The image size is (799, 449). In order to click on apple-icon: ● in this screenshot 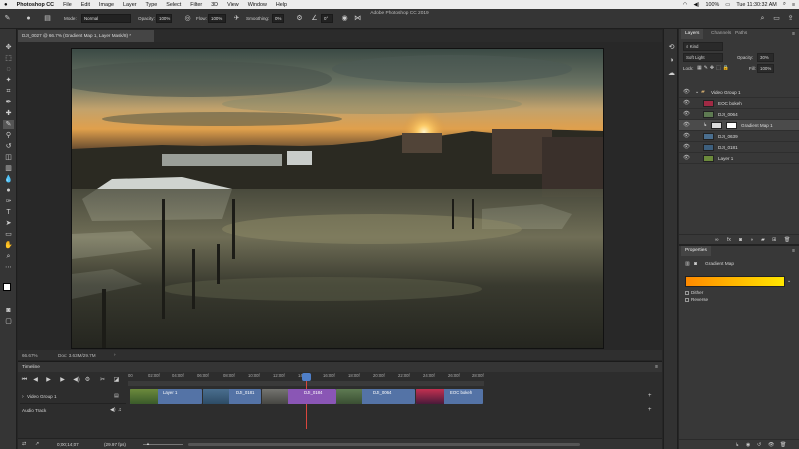, I will do `click(6, 5)`.